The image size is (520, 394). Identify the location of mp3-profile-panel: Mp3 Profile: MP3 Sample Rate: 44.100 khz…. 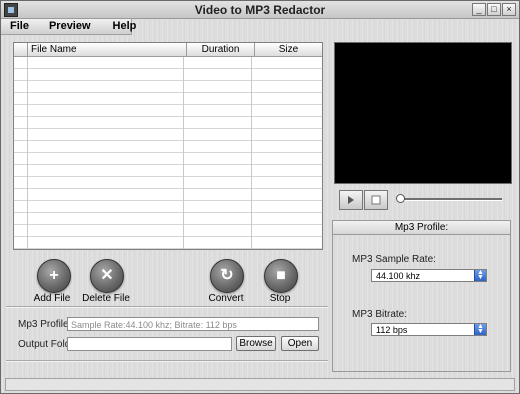
(421, 296).